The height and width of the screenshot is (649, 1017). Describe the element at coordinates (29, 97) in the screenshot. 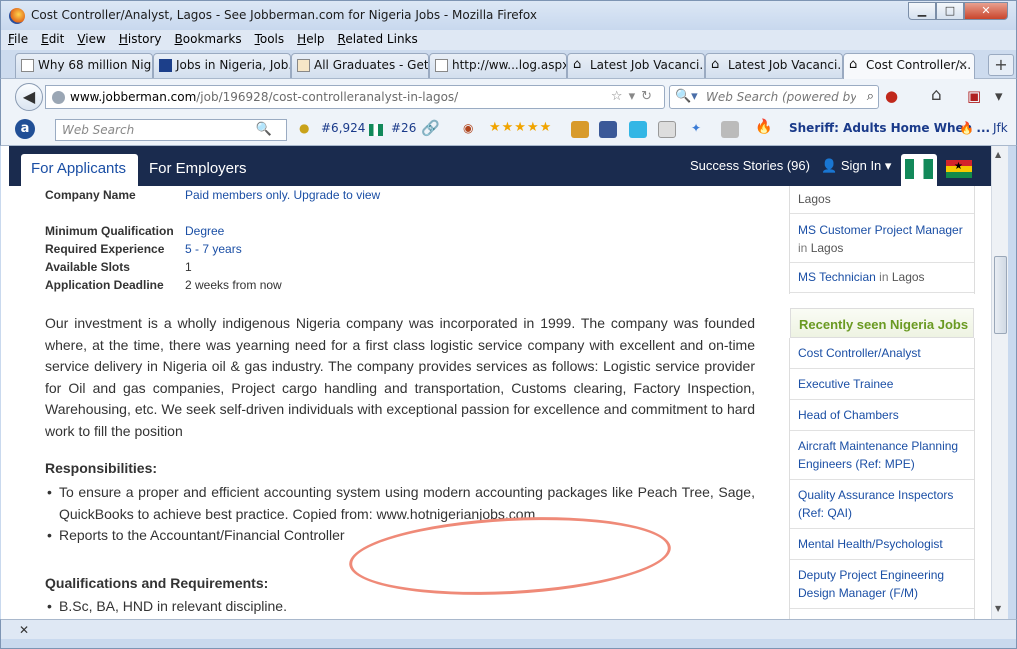

I see `back-button: ◀` at that location.